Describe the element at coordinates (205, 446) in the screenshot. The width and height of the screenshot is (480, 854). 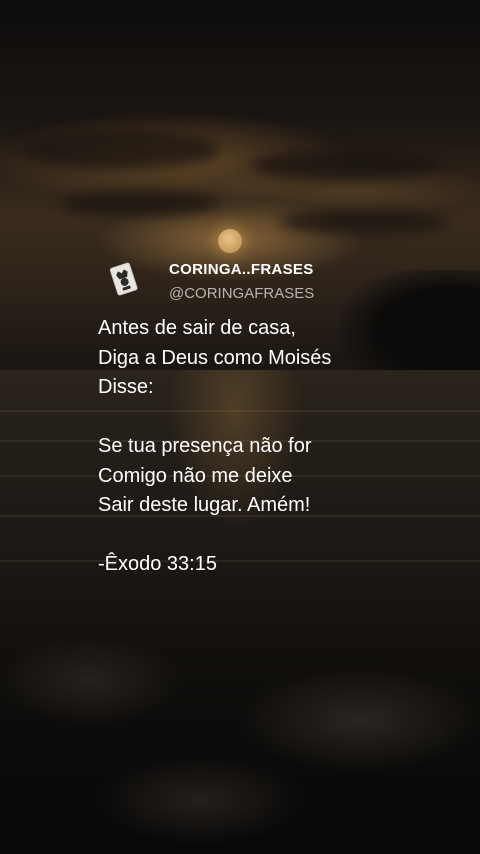
I see `quote-line: Se tua presença não for` at that location.